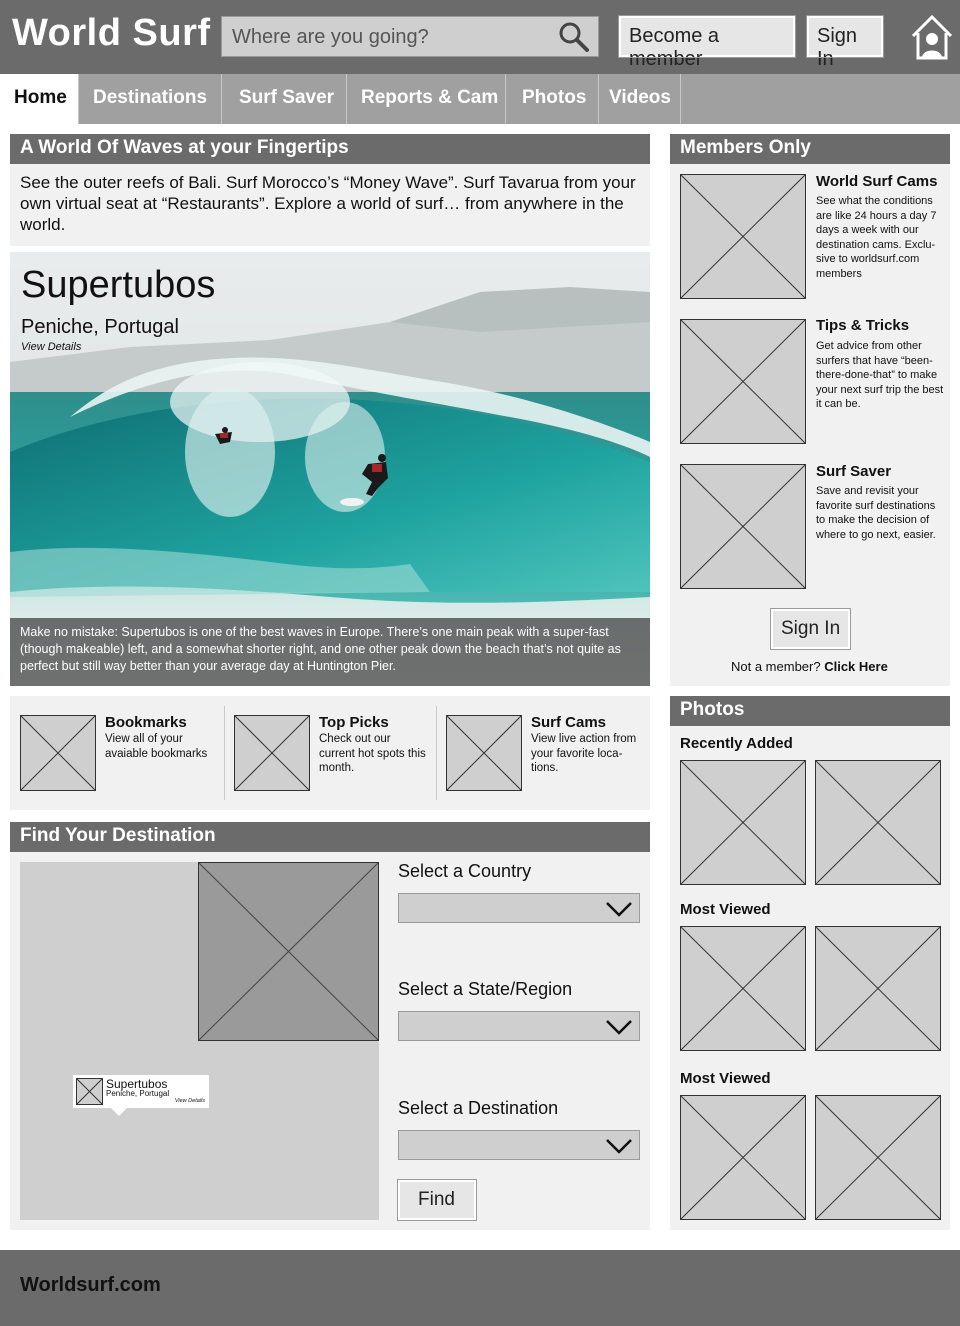 This screenshot has width=960, height=1326. What do you see at coordinates (90, 1285) in the screenshot?
I see `footer-site-name: Worldsurf.com` at bounding box center [90, 1285].